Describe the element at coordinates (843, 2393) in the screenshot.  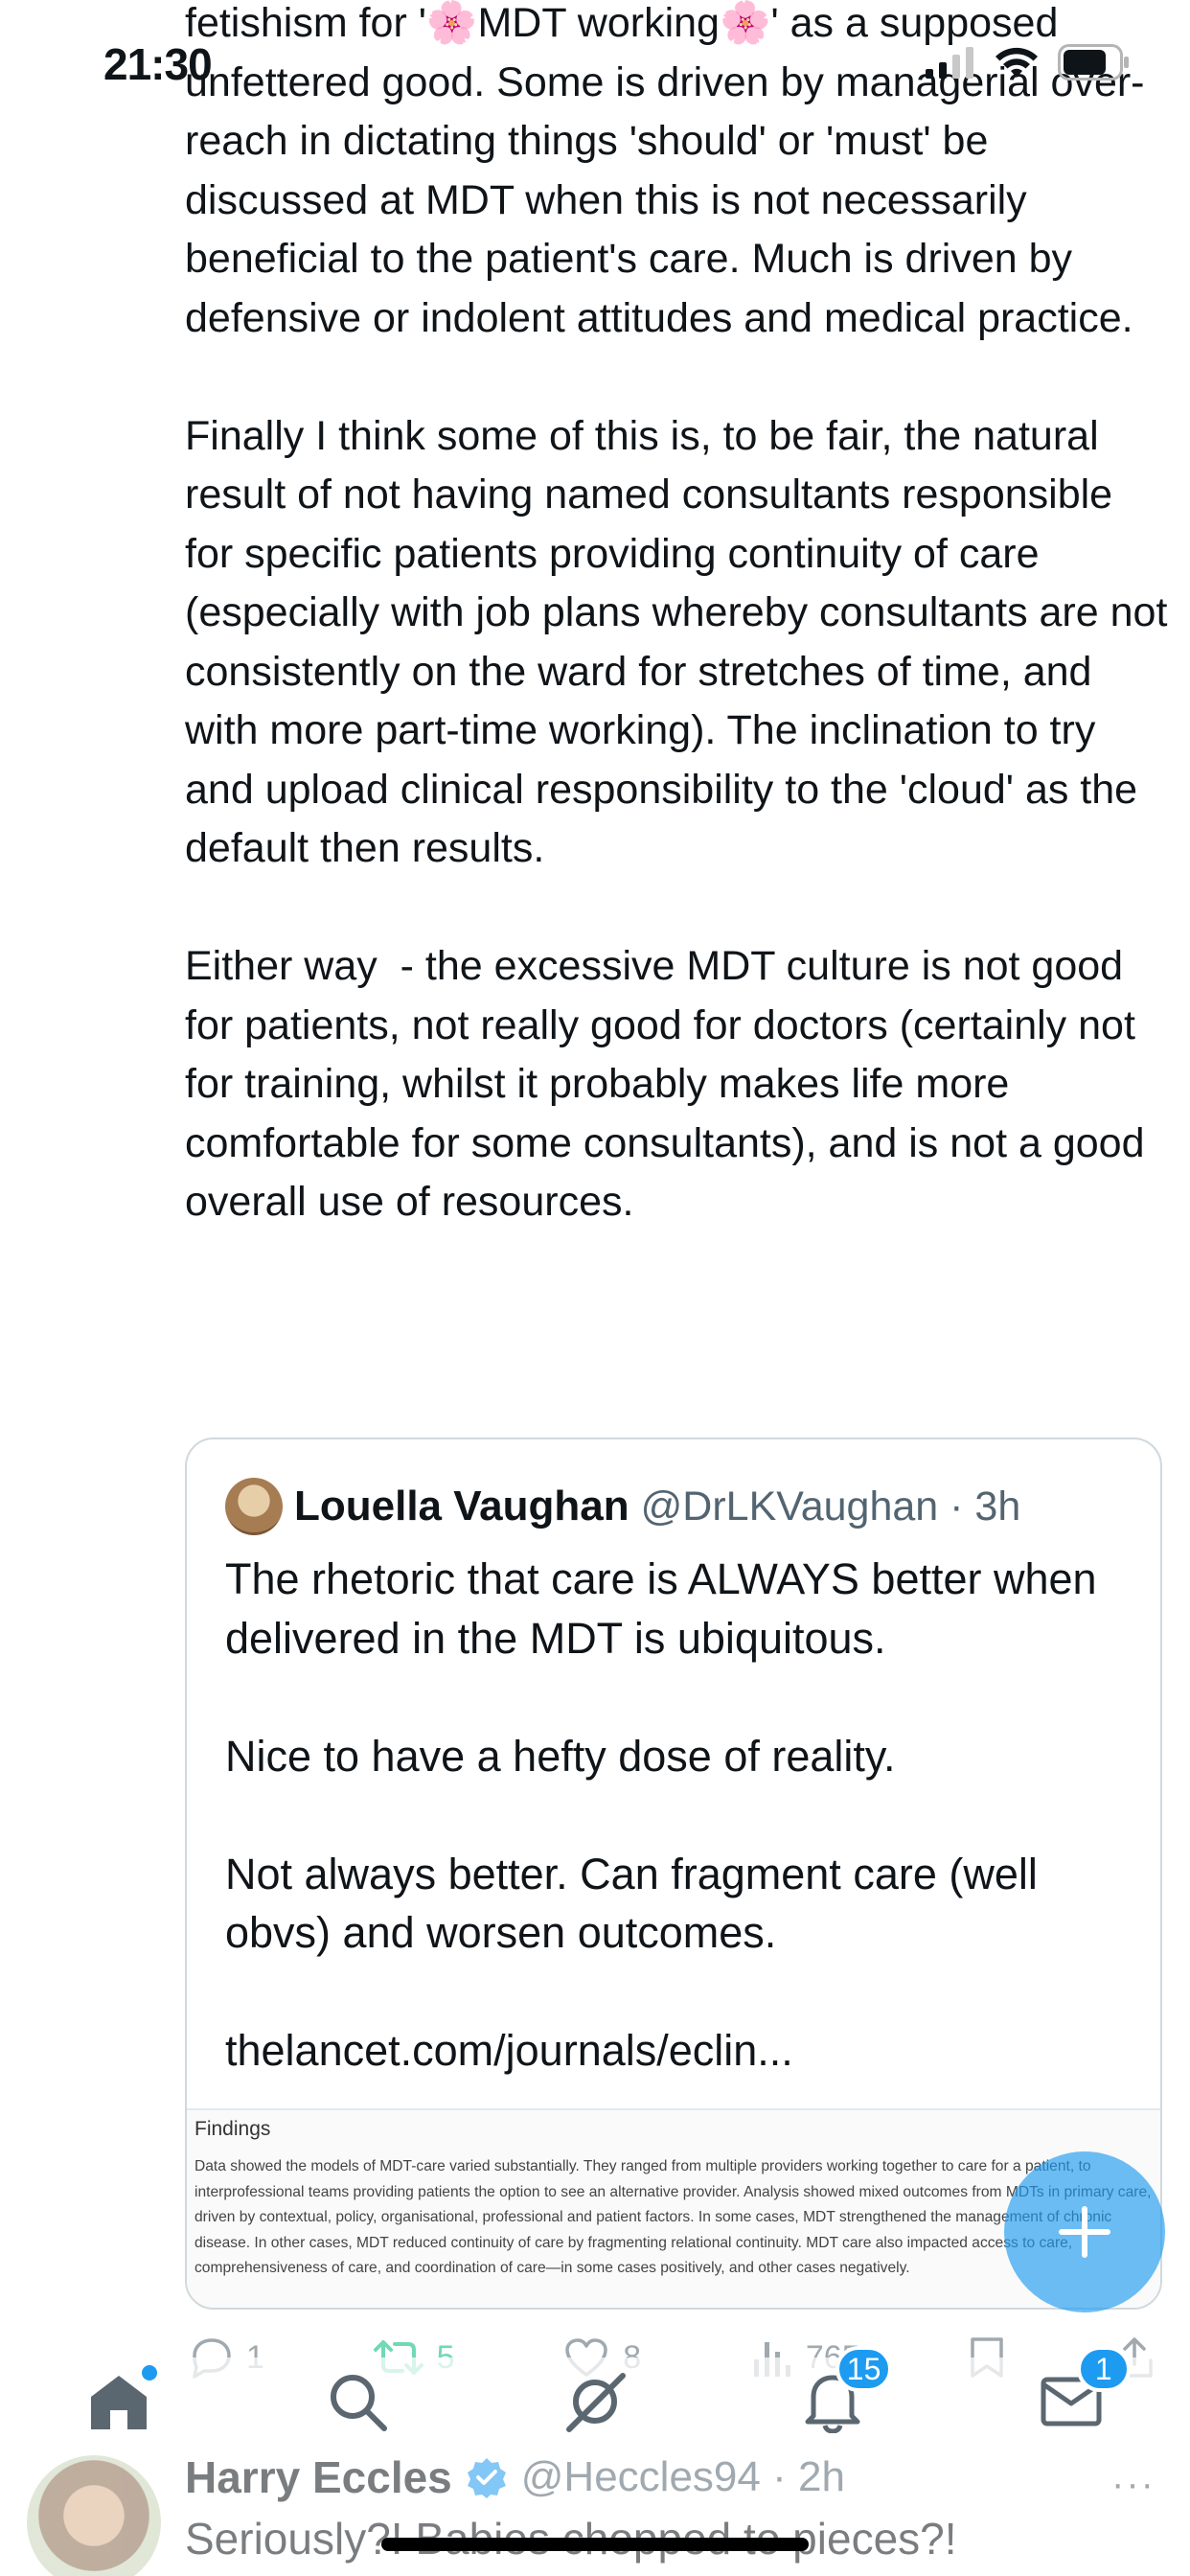
I see `tab-notifications: 15` at that location.